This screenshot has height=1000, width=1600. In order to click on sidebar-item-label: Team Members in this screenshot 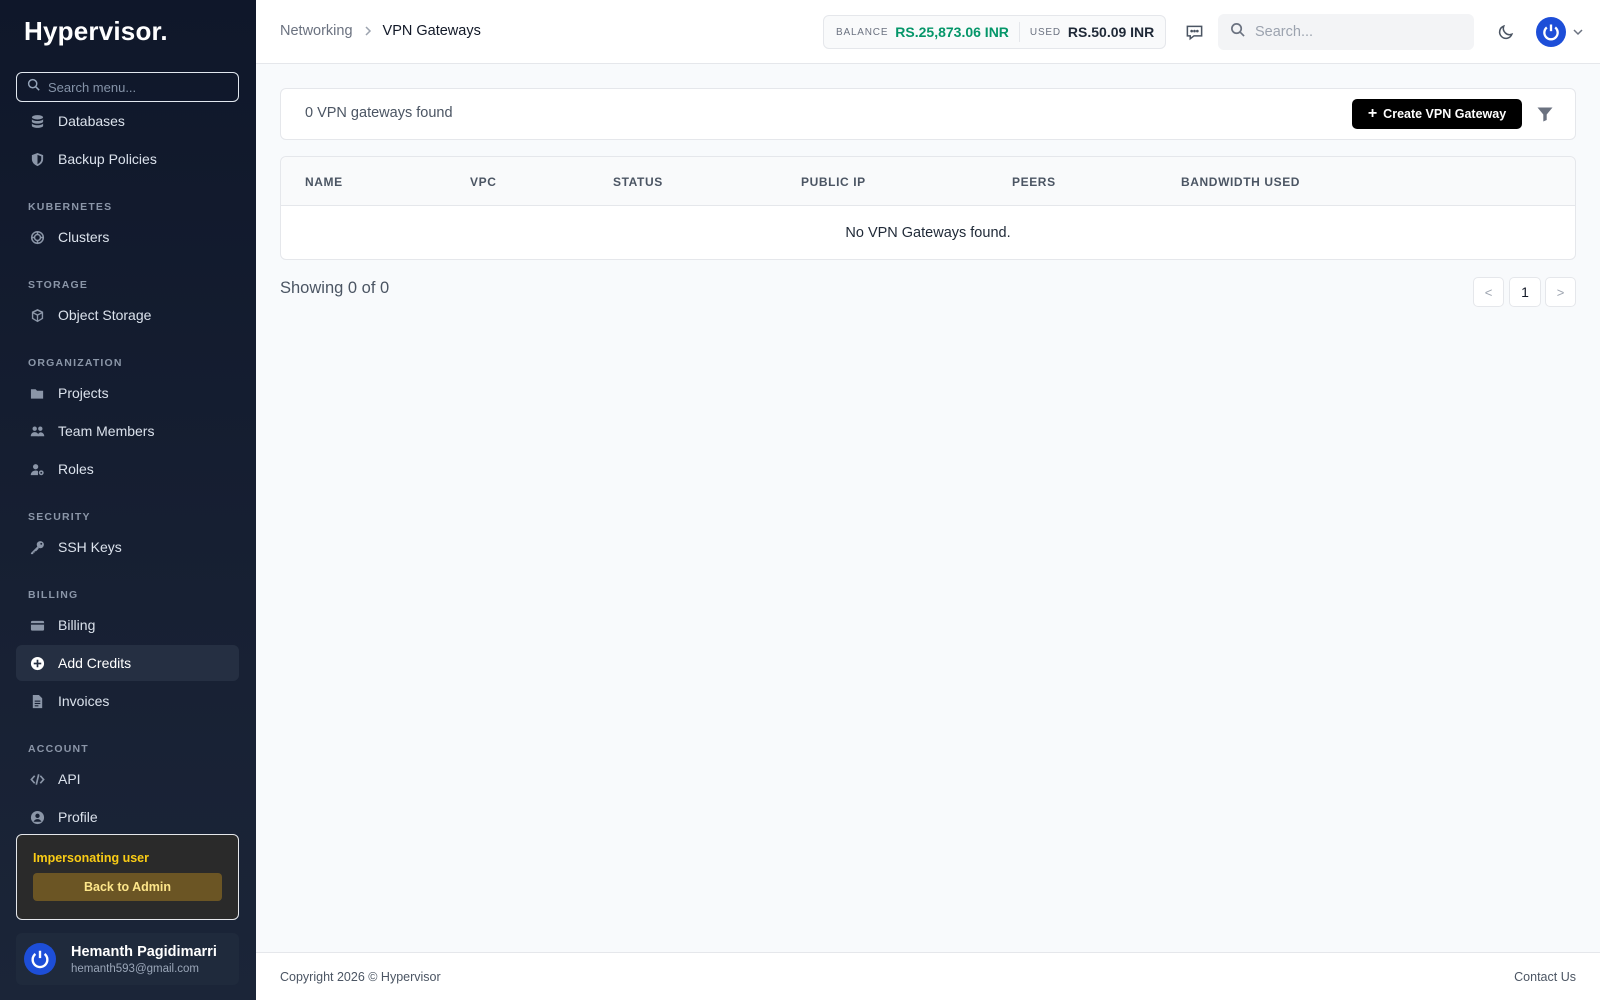, I will do `click(106, 431)`.